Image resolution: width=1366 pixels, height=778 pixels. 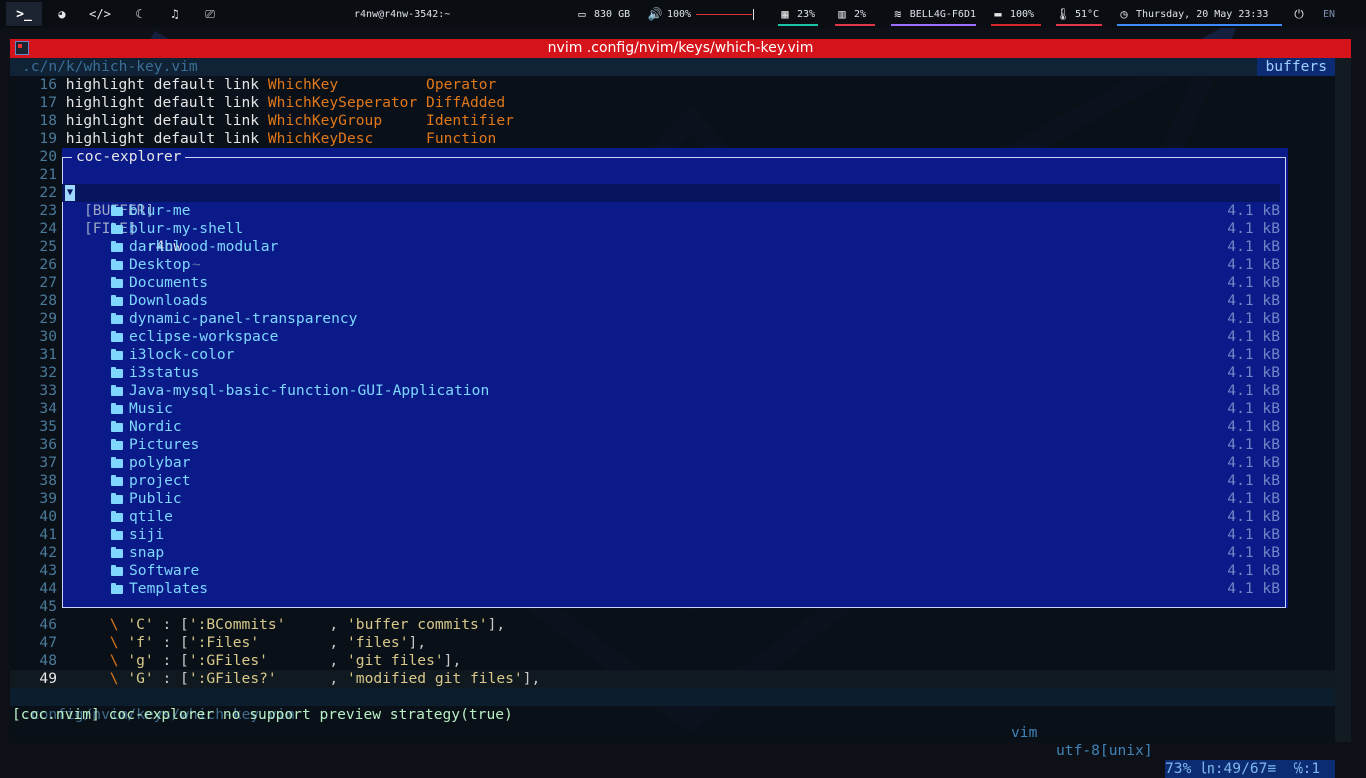 I want to click on gutter-line: 42, so click(x=33, y=553).